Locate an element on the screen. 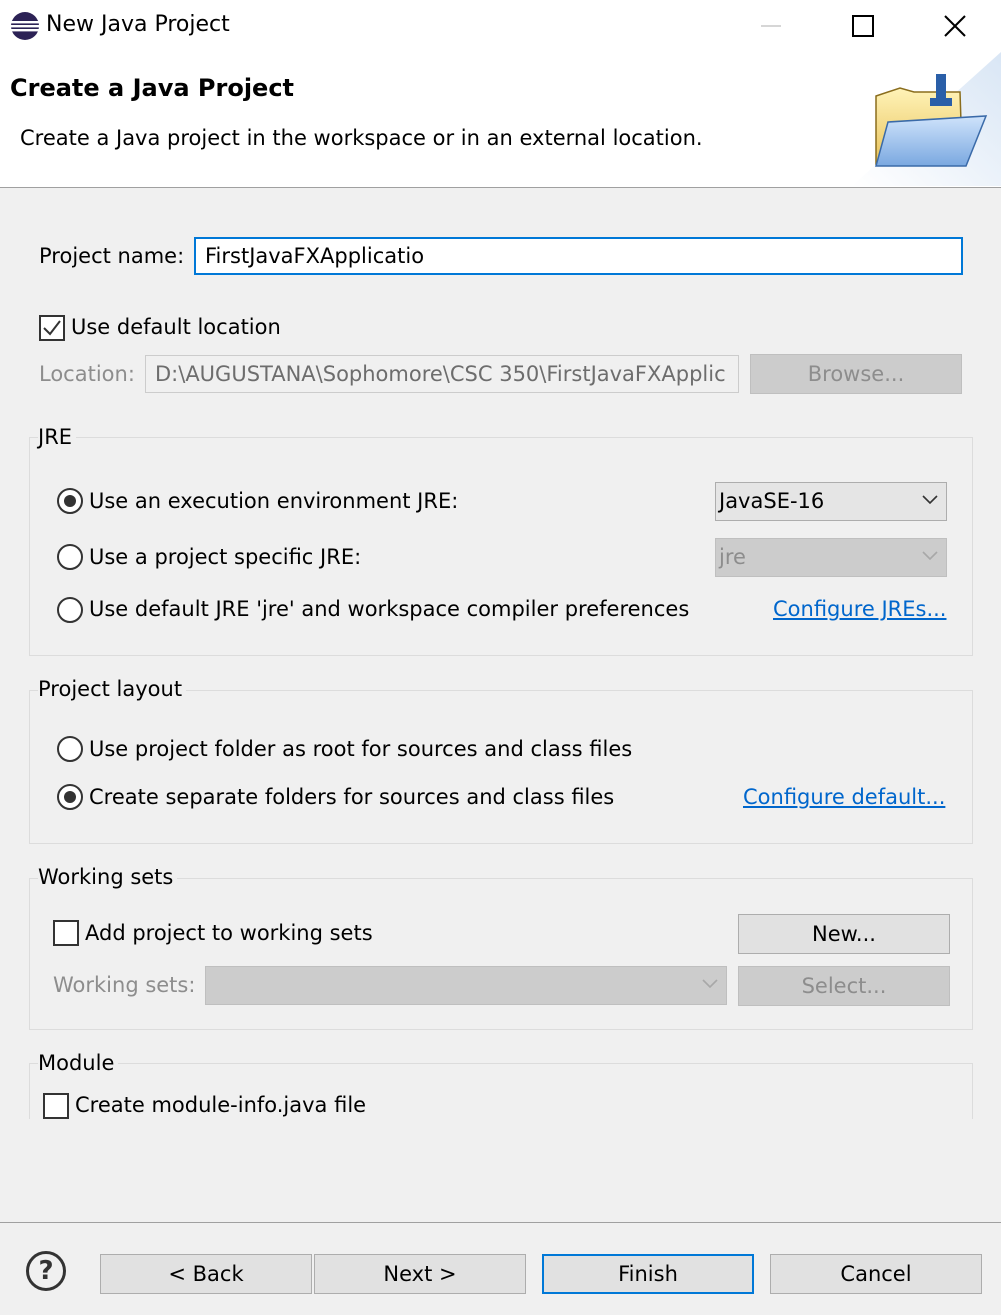  project-specific-jre-value: jre is located at coordinates (732, 557).